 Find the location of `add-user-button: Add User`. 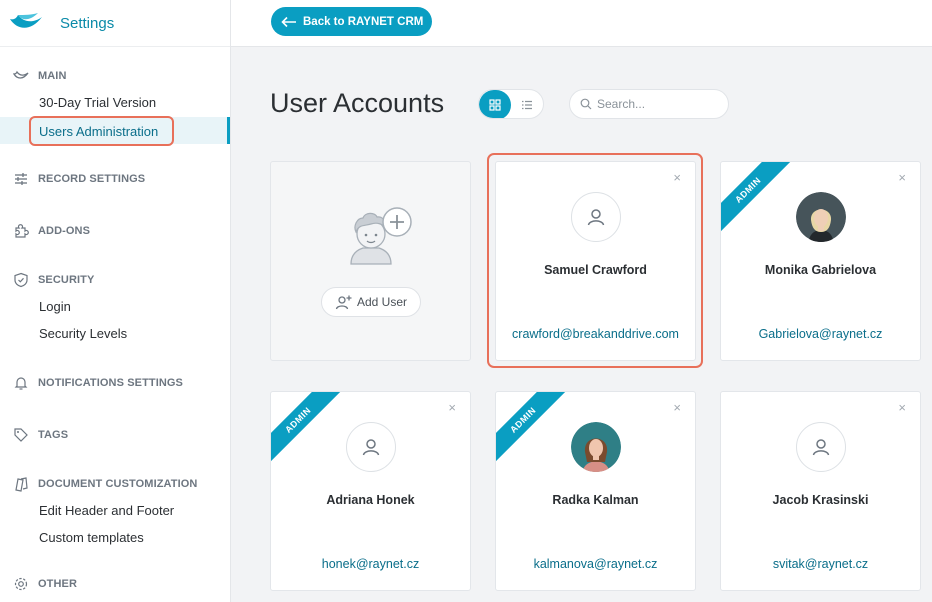

add-user-button: Add User is located at coordinates (371, 302).